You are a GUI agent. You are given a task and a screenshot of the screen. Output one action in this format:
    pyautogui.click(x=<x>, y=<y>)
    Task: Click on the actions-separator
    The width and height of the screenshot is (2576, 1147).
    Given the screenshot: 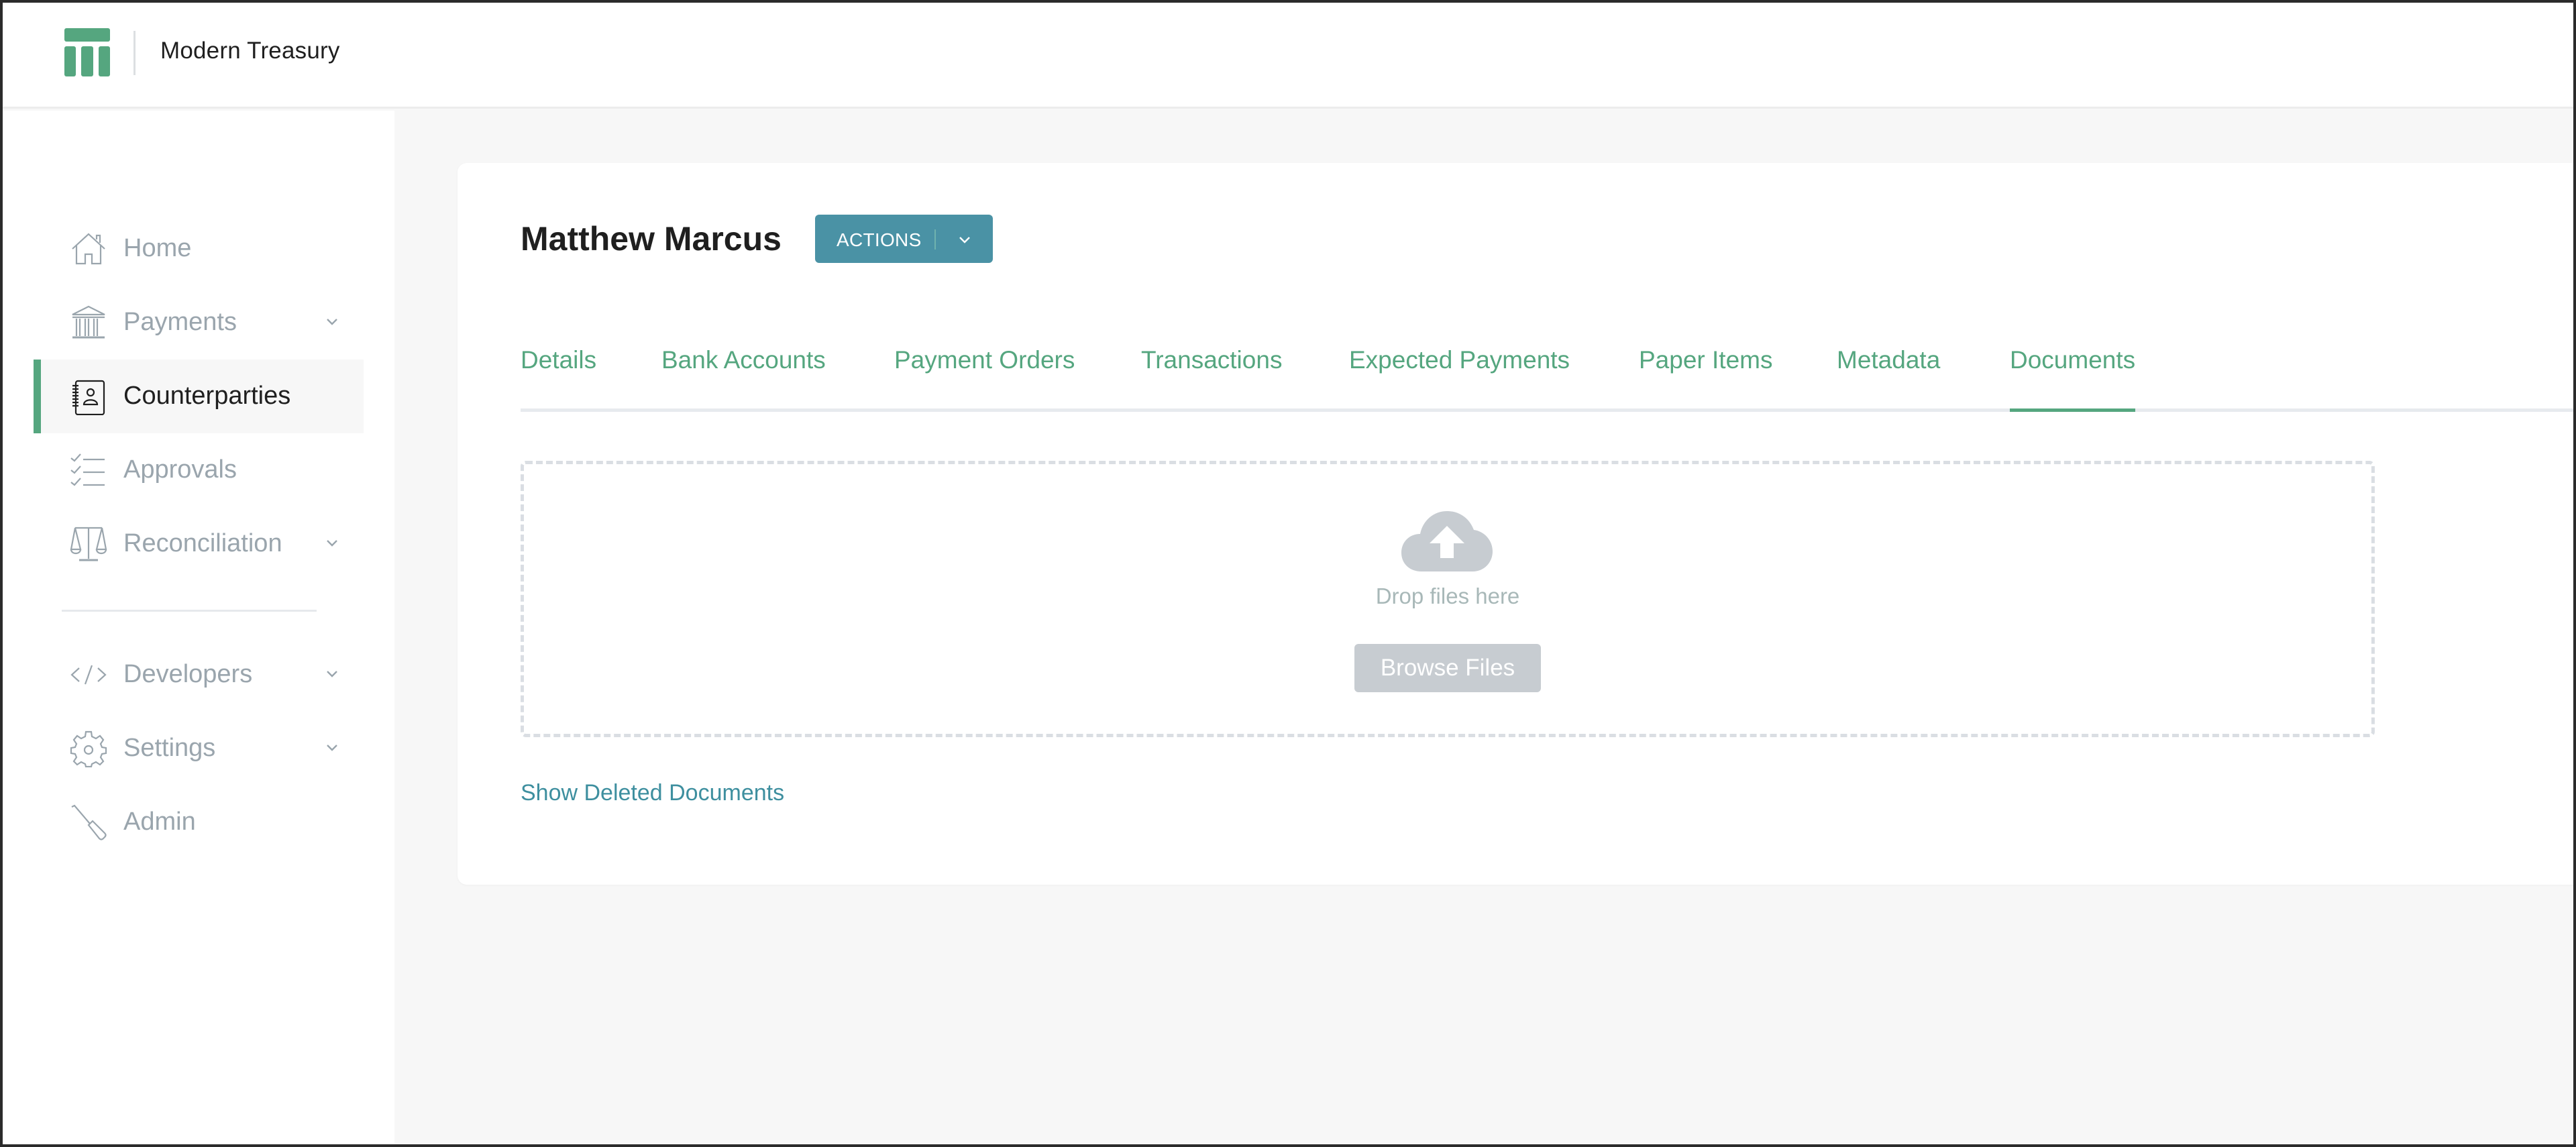 What is the action you would take?
    pyautogui.click(x=935, y=239)
    